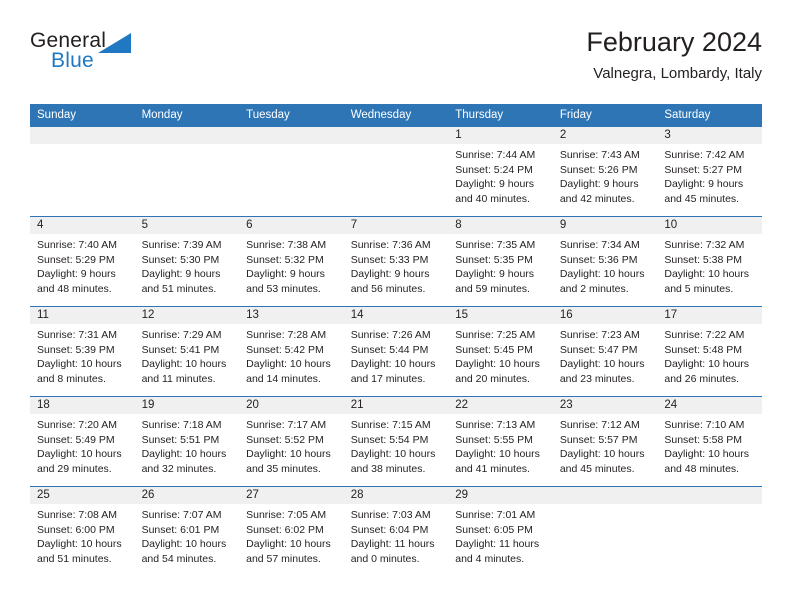 This screenshot has height=612, width=792. What do you see at coordinates (82, 225) in the screenshot?
I see `day-number: 4` at bounding box center [82, 225].